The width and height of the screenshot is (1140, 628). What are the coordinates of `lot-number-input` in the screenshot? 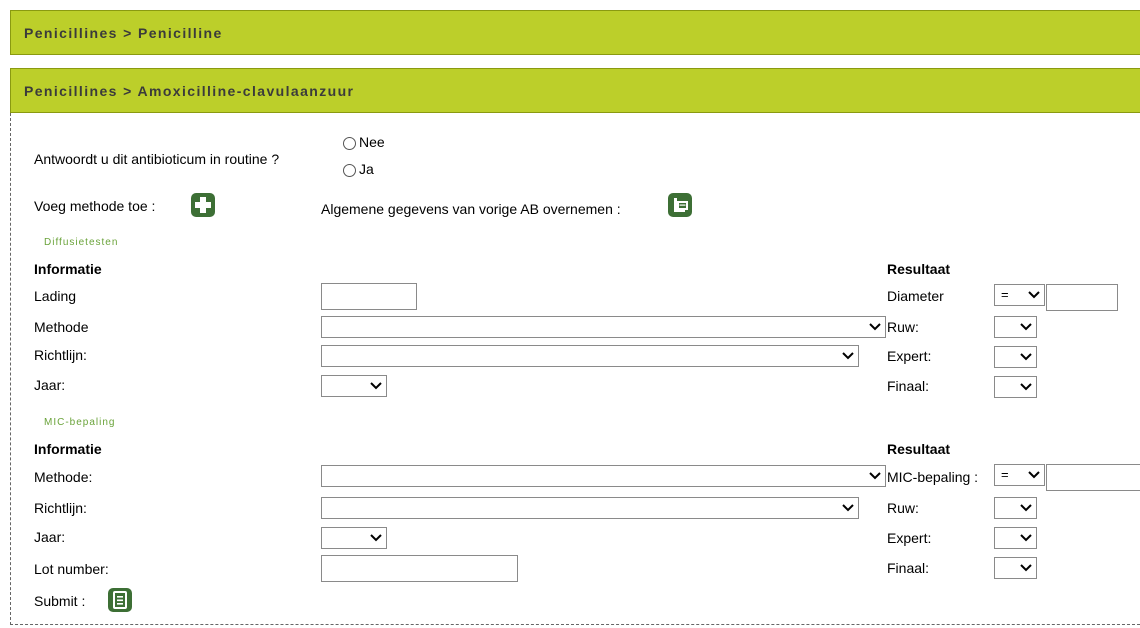 It's located at (419, 568).